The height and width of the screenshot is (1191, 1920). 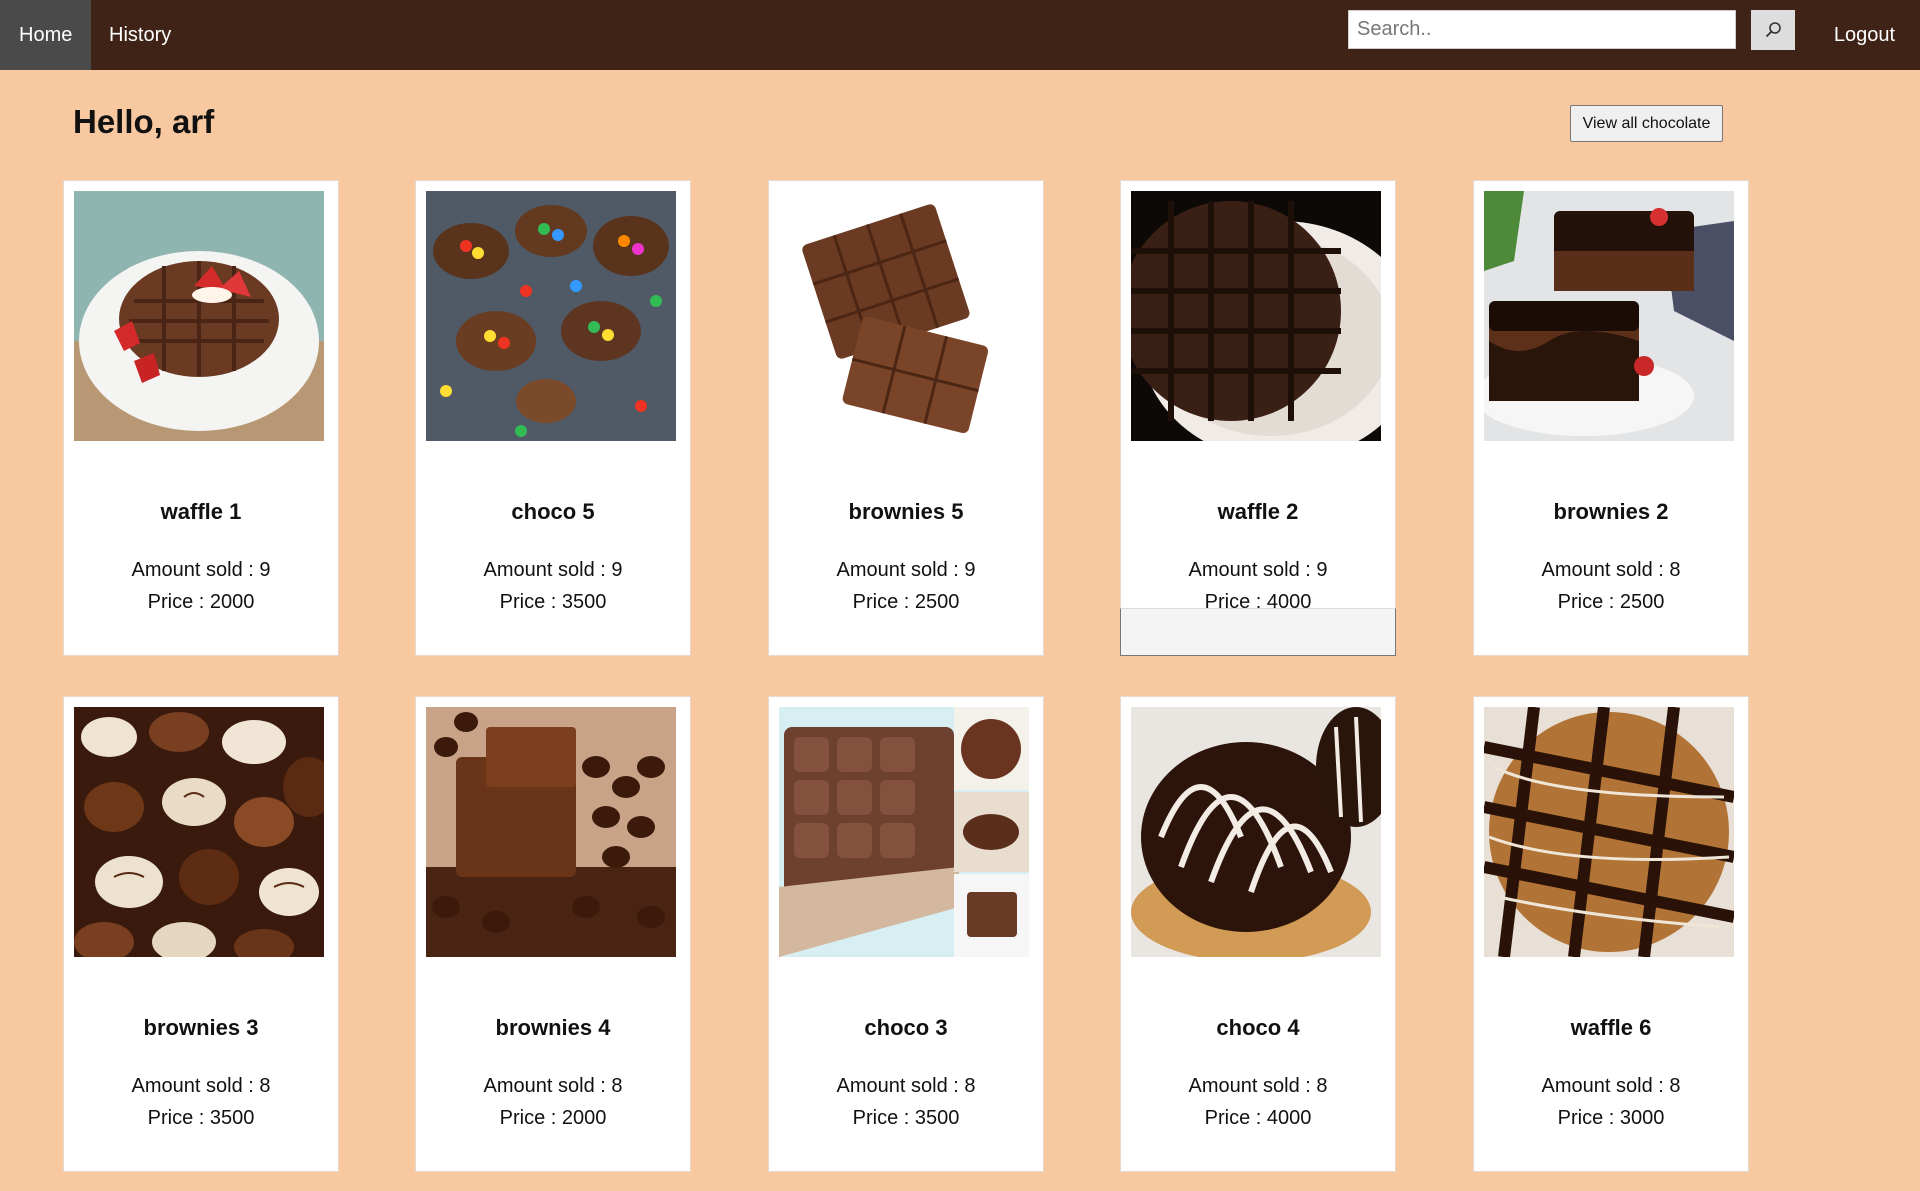 I want to click on logout-link: Logout, so click(x=1864, y=35).